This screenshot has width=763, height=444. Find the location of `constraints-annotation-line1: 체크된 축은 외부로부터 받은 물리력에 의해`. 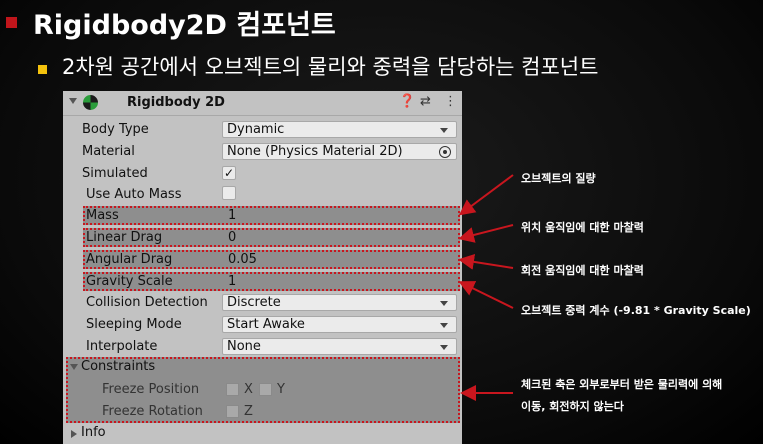

constraints-annotation-line1: 체크된 축은 외부로부터 받은 물리력에 의해 is located at coordinates (622, 384).